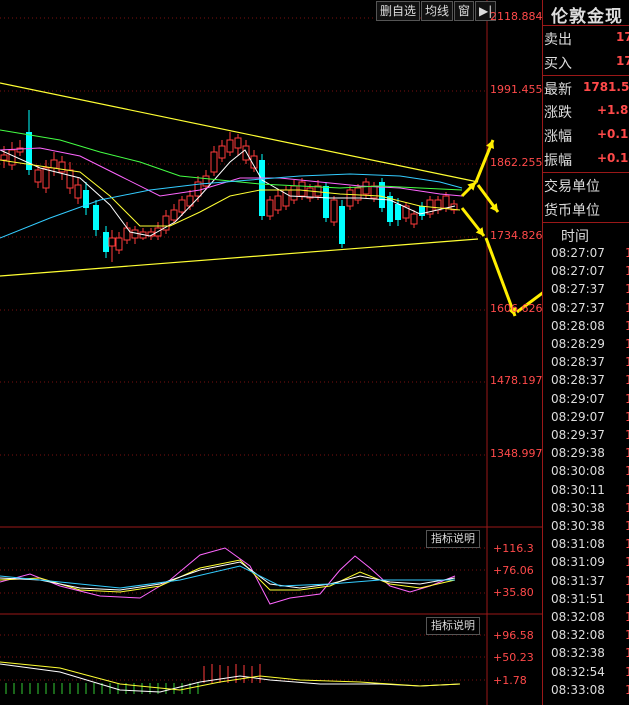 The width and height of the screenshot is (629, 705). Describe the element at coordinates (516, 89) in the screenshot. I see `price-tick: 1991.455` at that location.